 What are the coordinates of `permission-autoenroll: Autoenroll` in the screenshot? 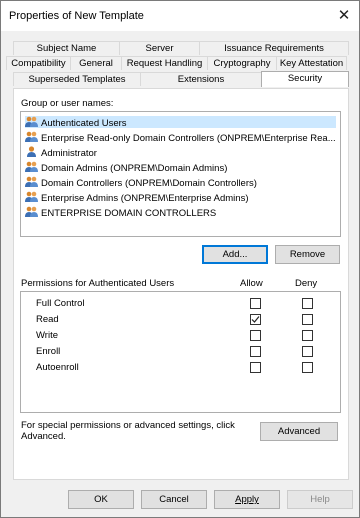 It's located at (57, 367).